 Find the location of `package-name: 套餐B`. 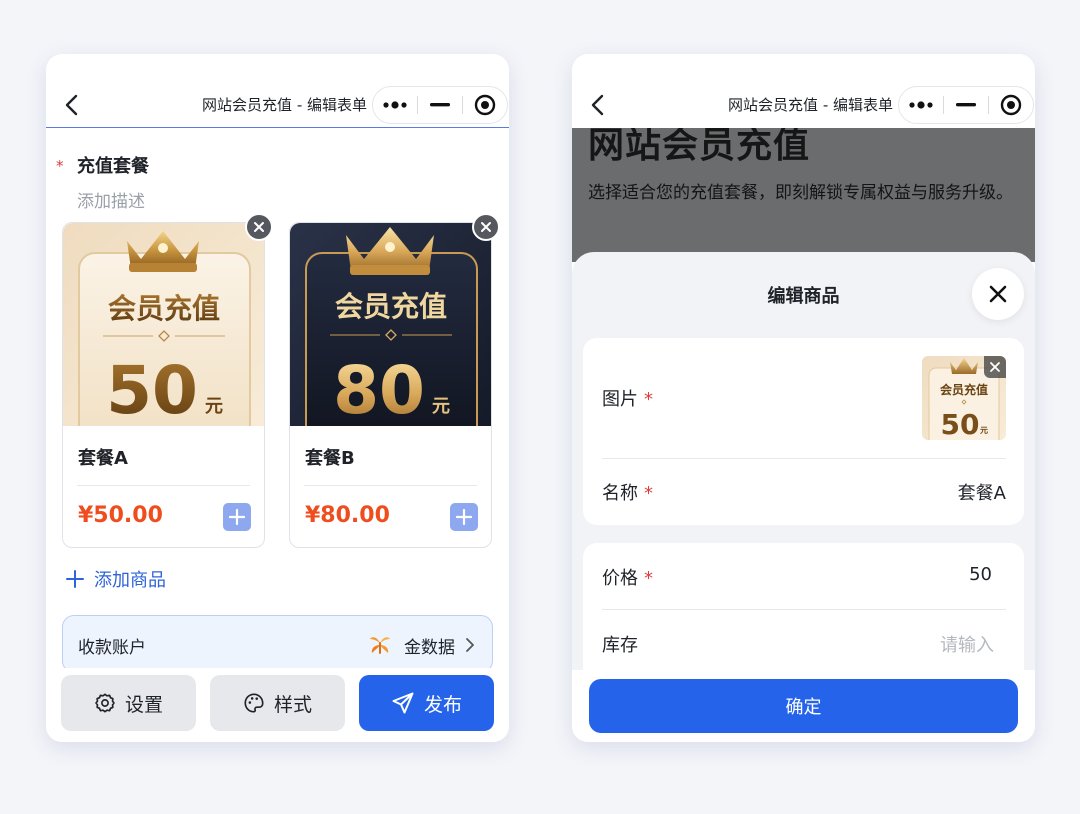

package-name: 套餐B is located at coordinates (330, 458).